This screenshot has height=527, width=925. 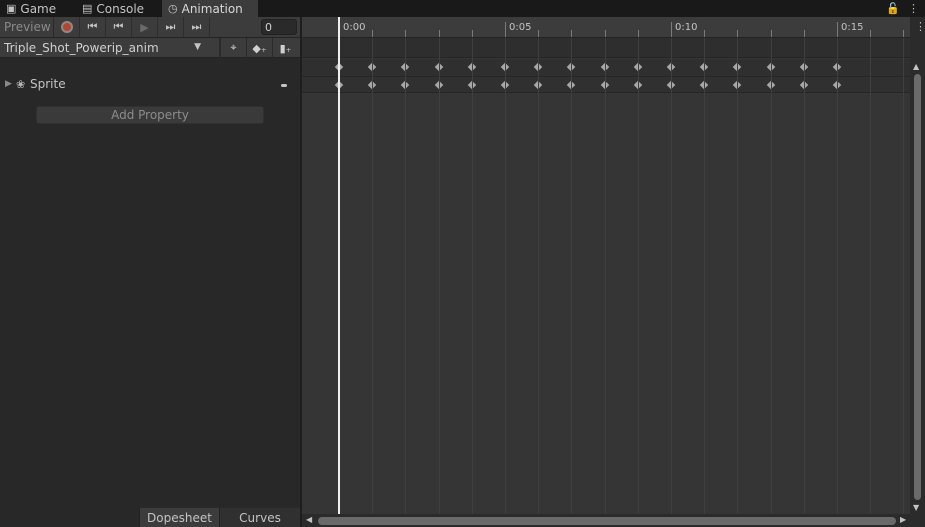 I want to click on scroll-down-icon: ▼, so click(x=916, y=507).